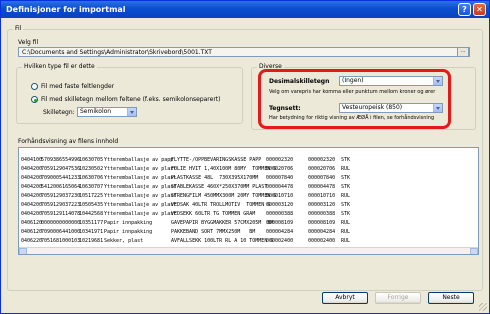  I want to click on preview-cell: PAKKEBAND SORT 7MMX250M BM, so click(213, 232).